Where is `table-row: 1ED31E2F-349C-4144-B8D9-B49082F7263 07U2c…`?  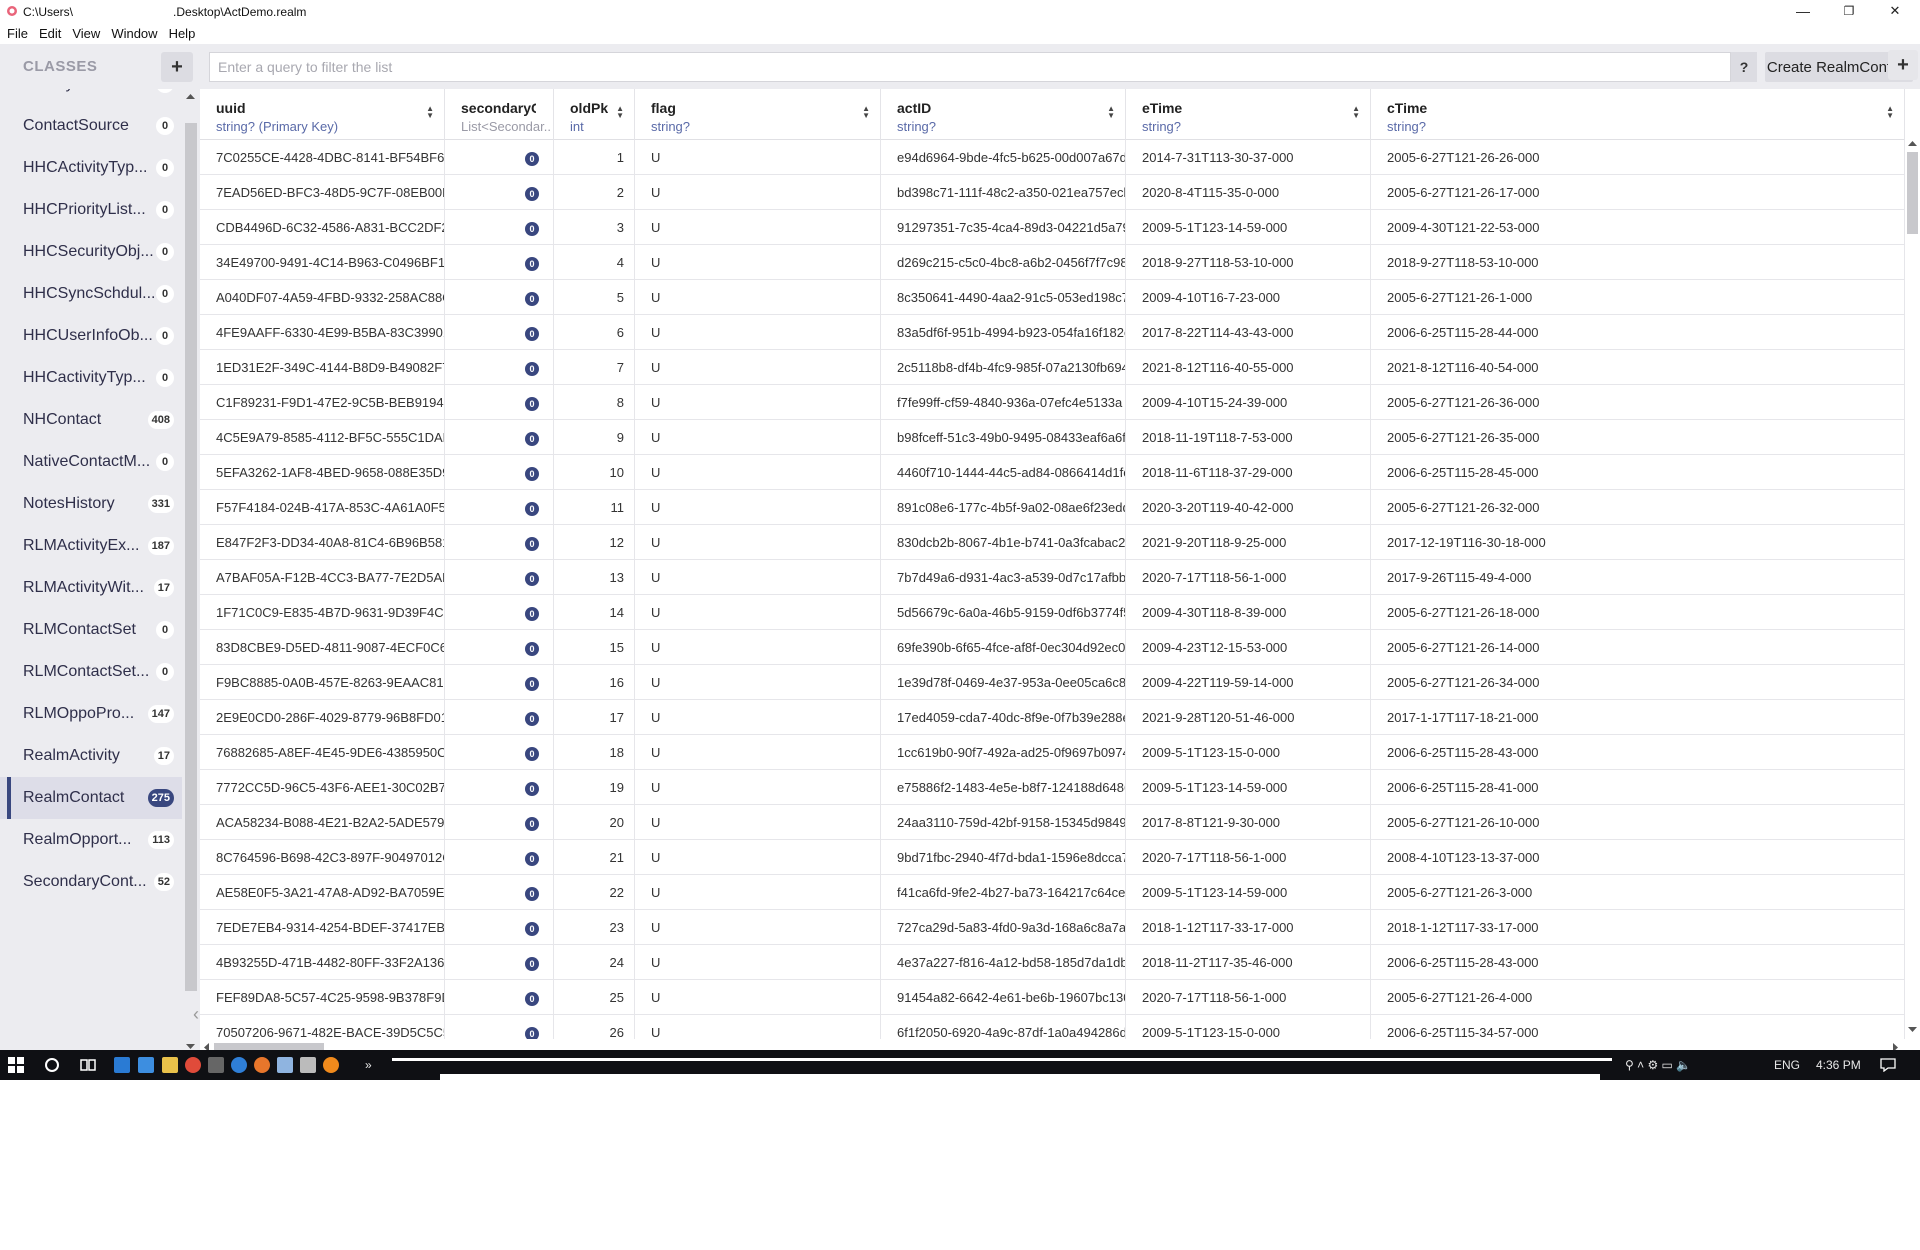
table-row: 1ED31E2F-349C-4144-B8D9-B49082F7263 07U2c… is located at coordinates (1052, 367).